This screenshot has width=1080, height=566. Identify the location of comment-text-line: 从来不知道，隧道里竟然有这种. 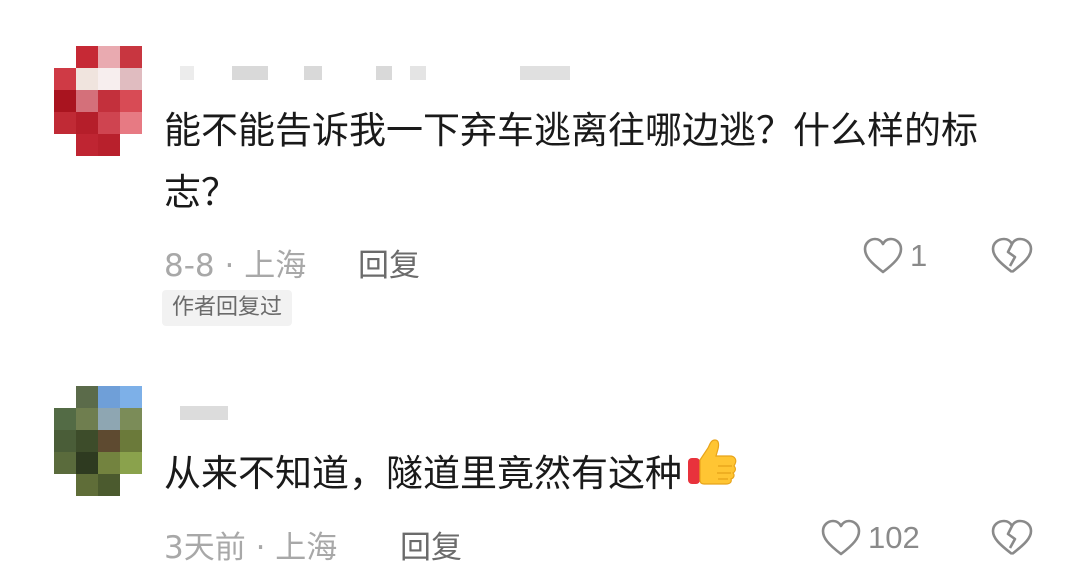
(423, 473).